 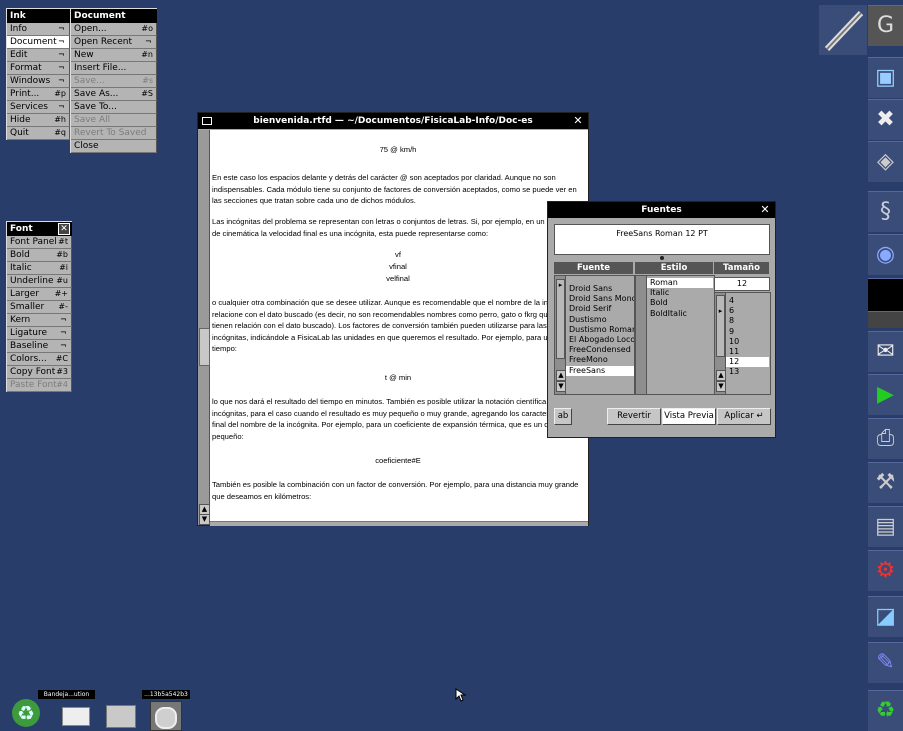 I want to click on preview-button: Vista Previa, so click(x=689, y=416).